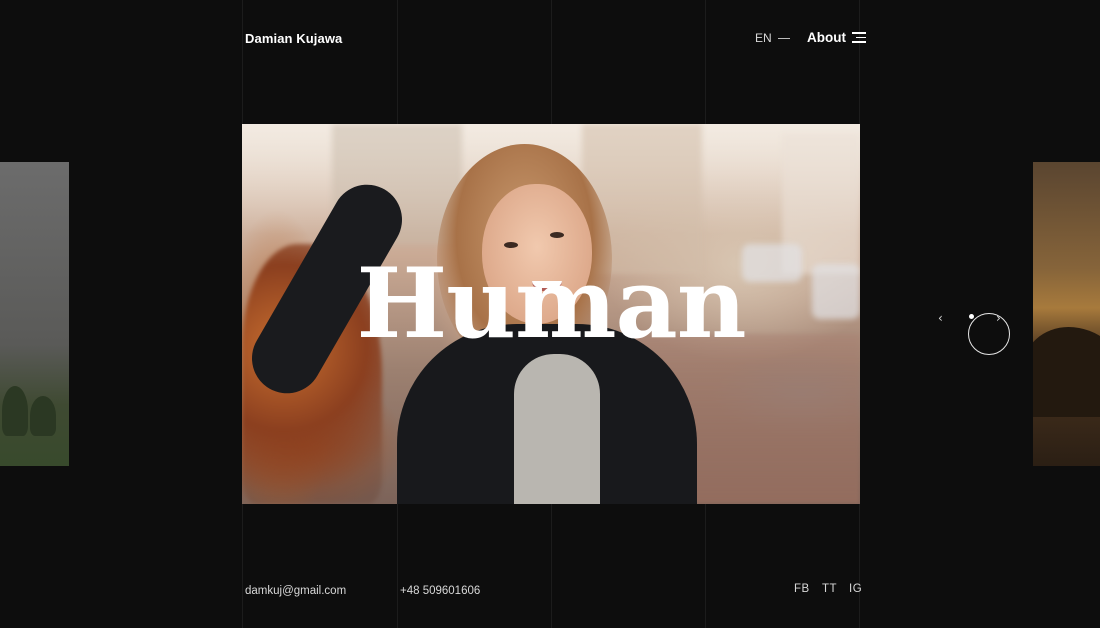  I want to click on brand-logo: Damian Kujawa, so click(293, 38).